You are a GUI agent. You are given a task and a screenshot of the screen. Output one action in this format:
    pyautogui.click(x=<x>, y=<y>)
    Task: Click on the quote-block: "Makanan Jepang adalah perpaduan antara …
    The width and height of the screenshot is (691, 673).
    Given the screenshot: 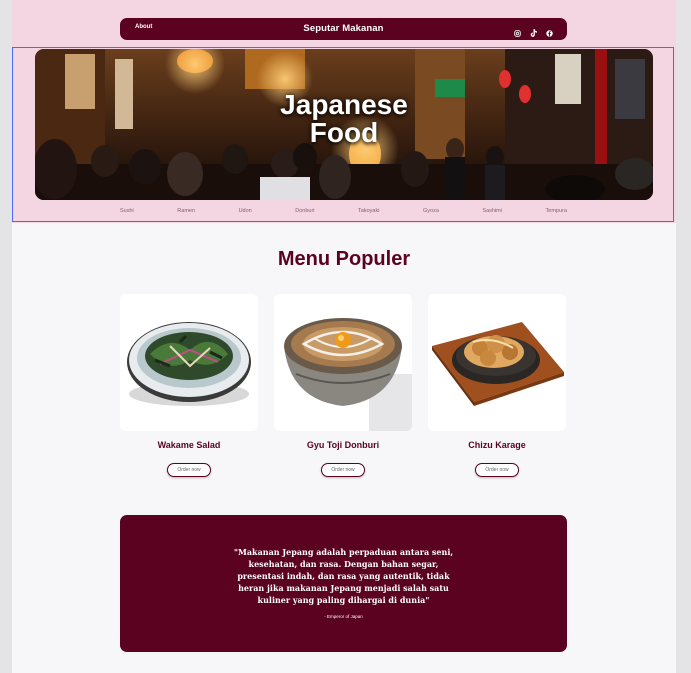 What is the action you would take?
    pyautogui.click(x=343, y=583)
    